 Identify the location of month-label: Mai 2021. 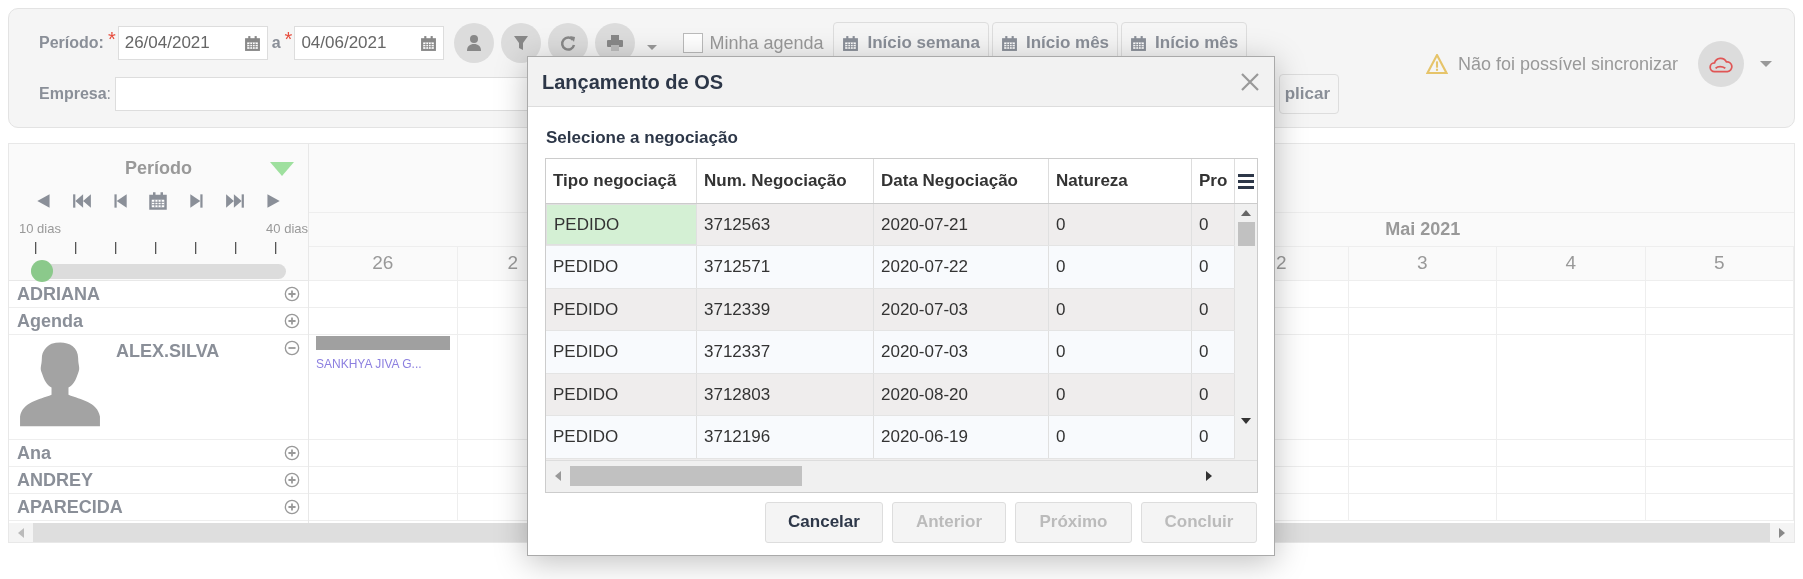
(1423, 229).